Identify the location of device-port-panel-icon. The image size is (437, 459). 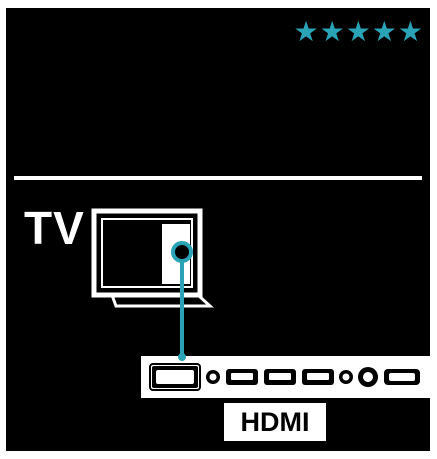
(285, 375).